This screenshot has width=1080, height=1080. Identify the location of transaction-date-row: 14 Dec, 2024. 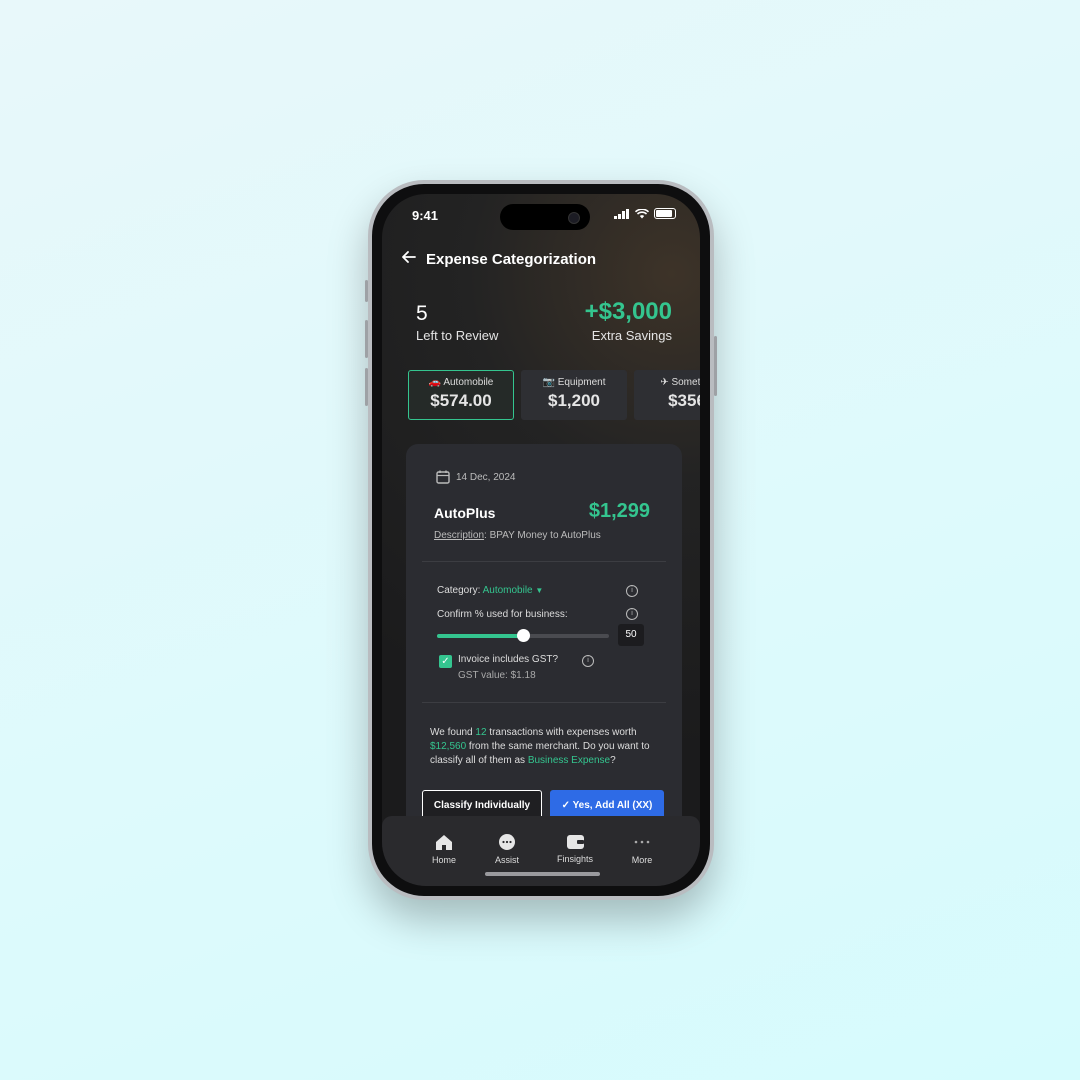
(476, 477).